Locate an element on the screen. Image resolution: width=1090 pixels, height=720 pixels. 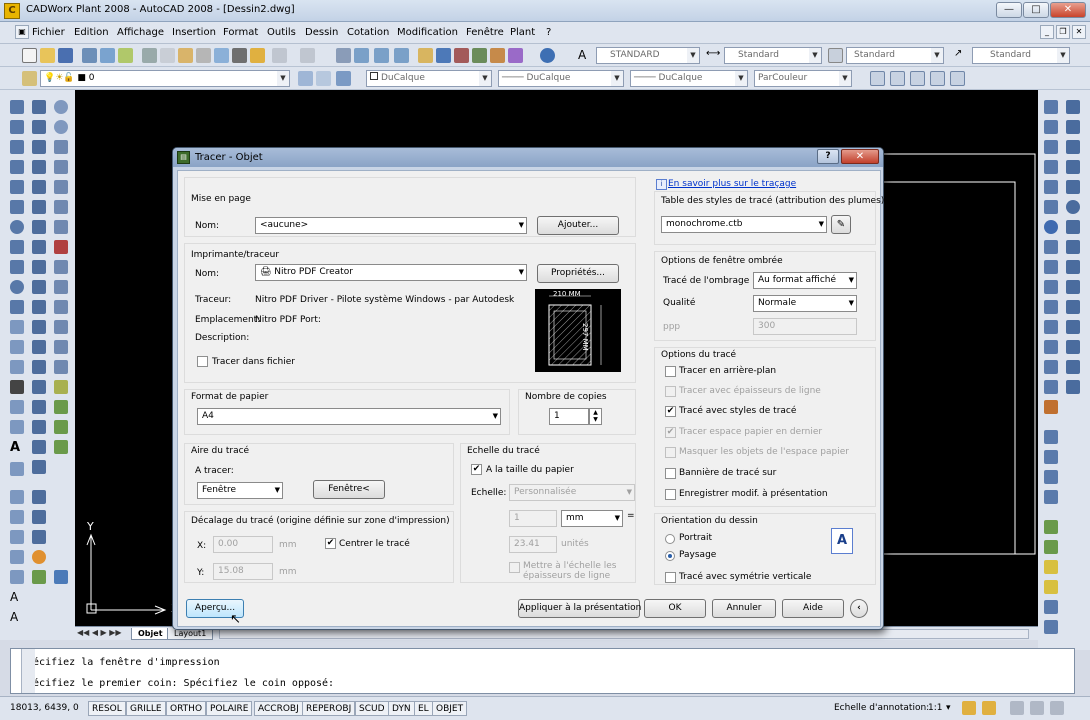
break-right-icon is located at coordinates (1051, 347).